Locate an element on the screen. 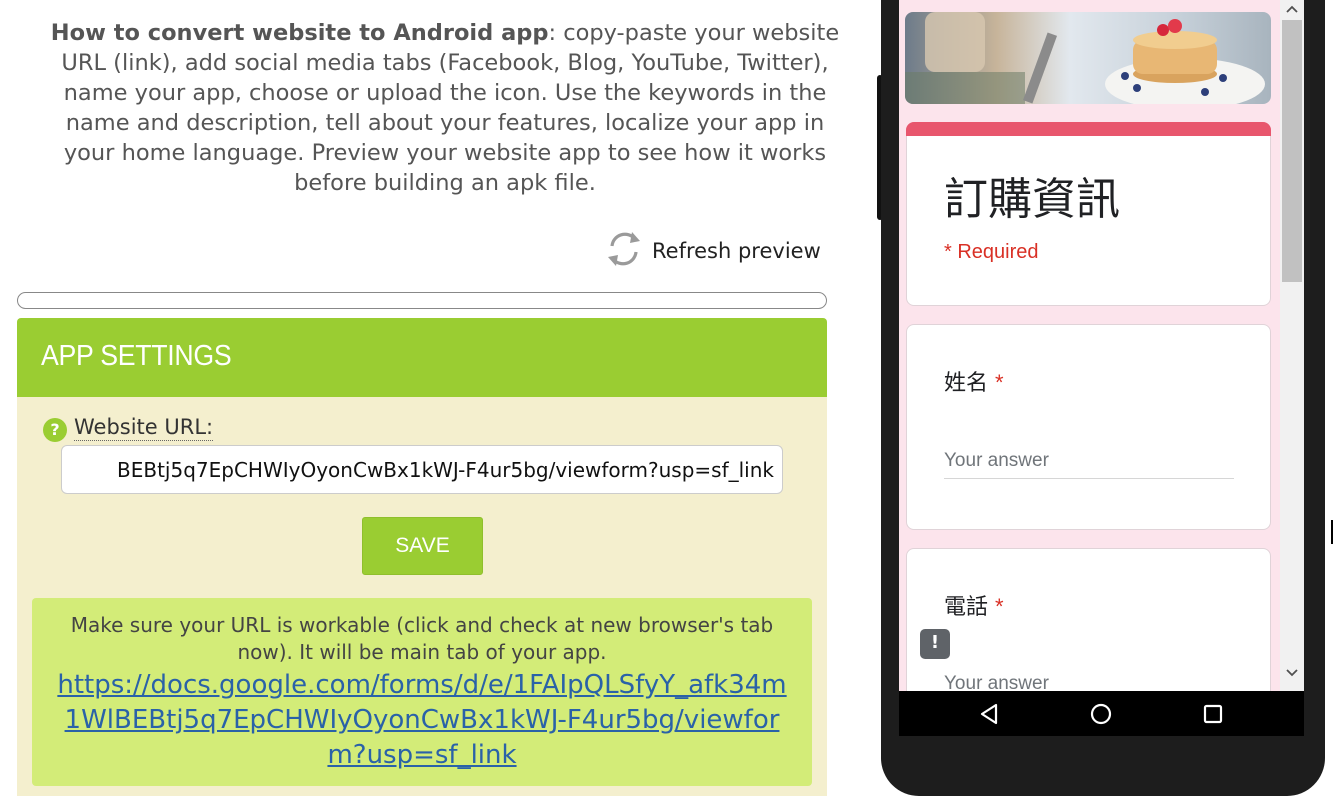  preview-scroll-thumb is located at coordinates (1292, 151).